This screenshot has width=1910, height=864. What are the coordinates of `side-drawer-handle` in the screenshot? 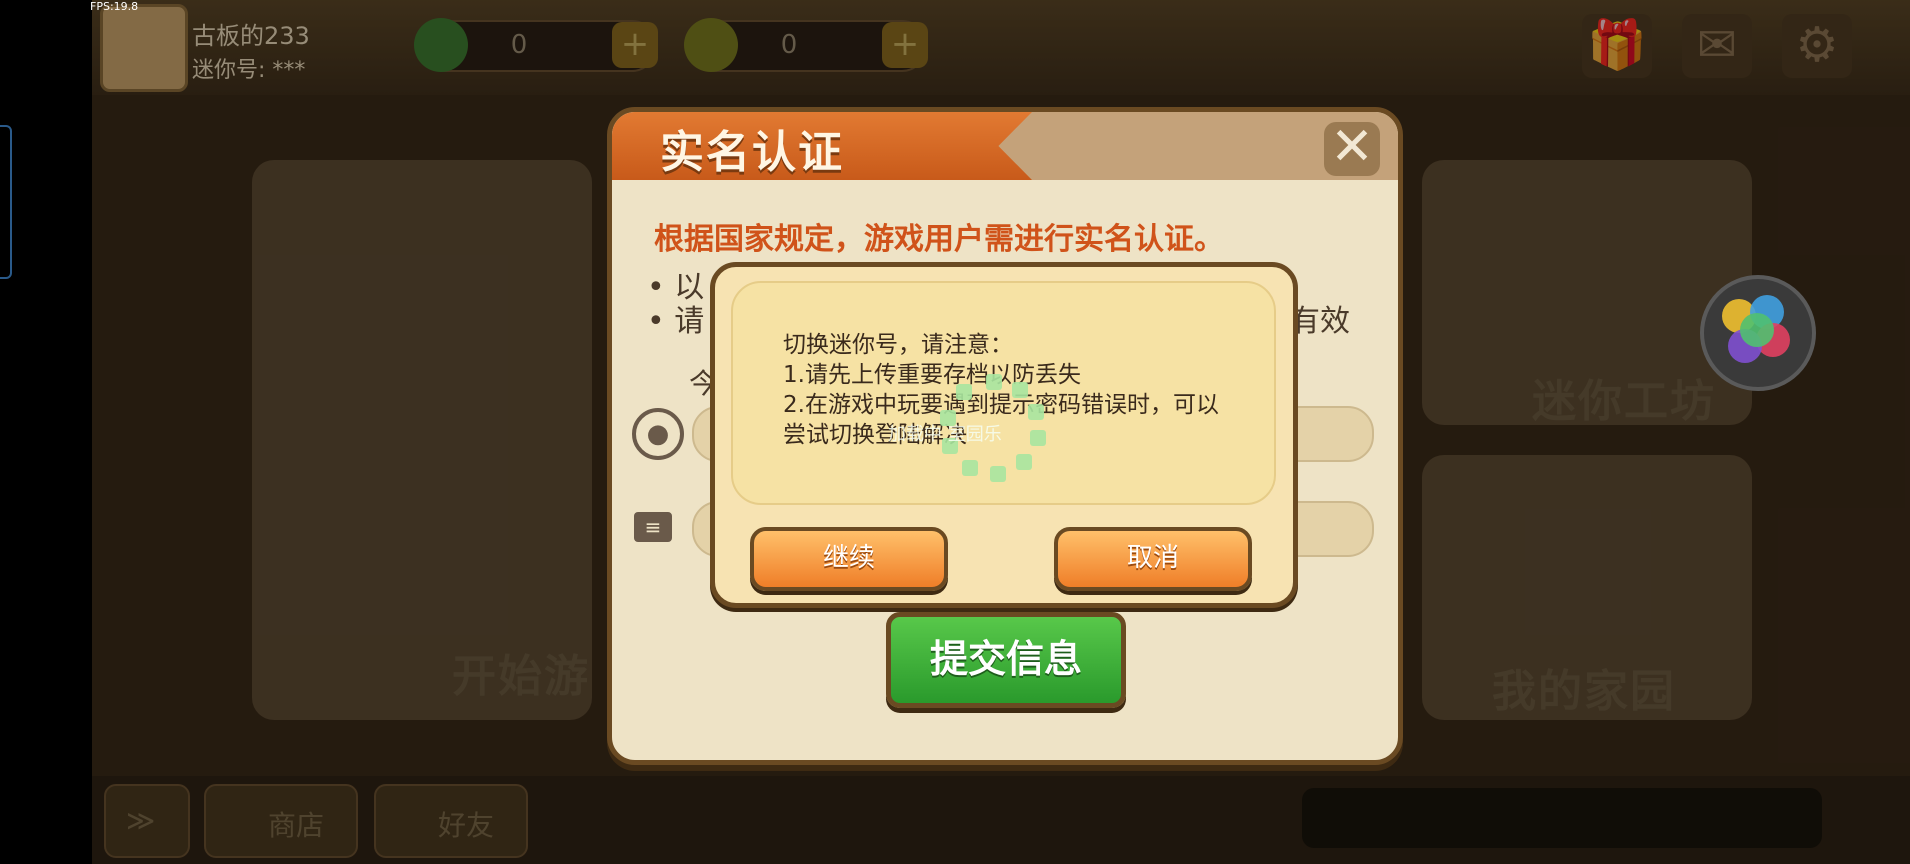 It's located at (6, 202).